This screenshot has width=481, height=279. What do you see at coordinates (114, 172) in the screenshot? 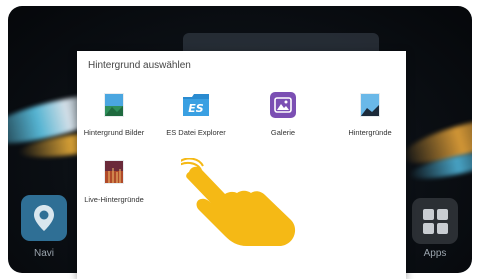
I see `live-wallpapers-icon` at bounding box center [114, 172].